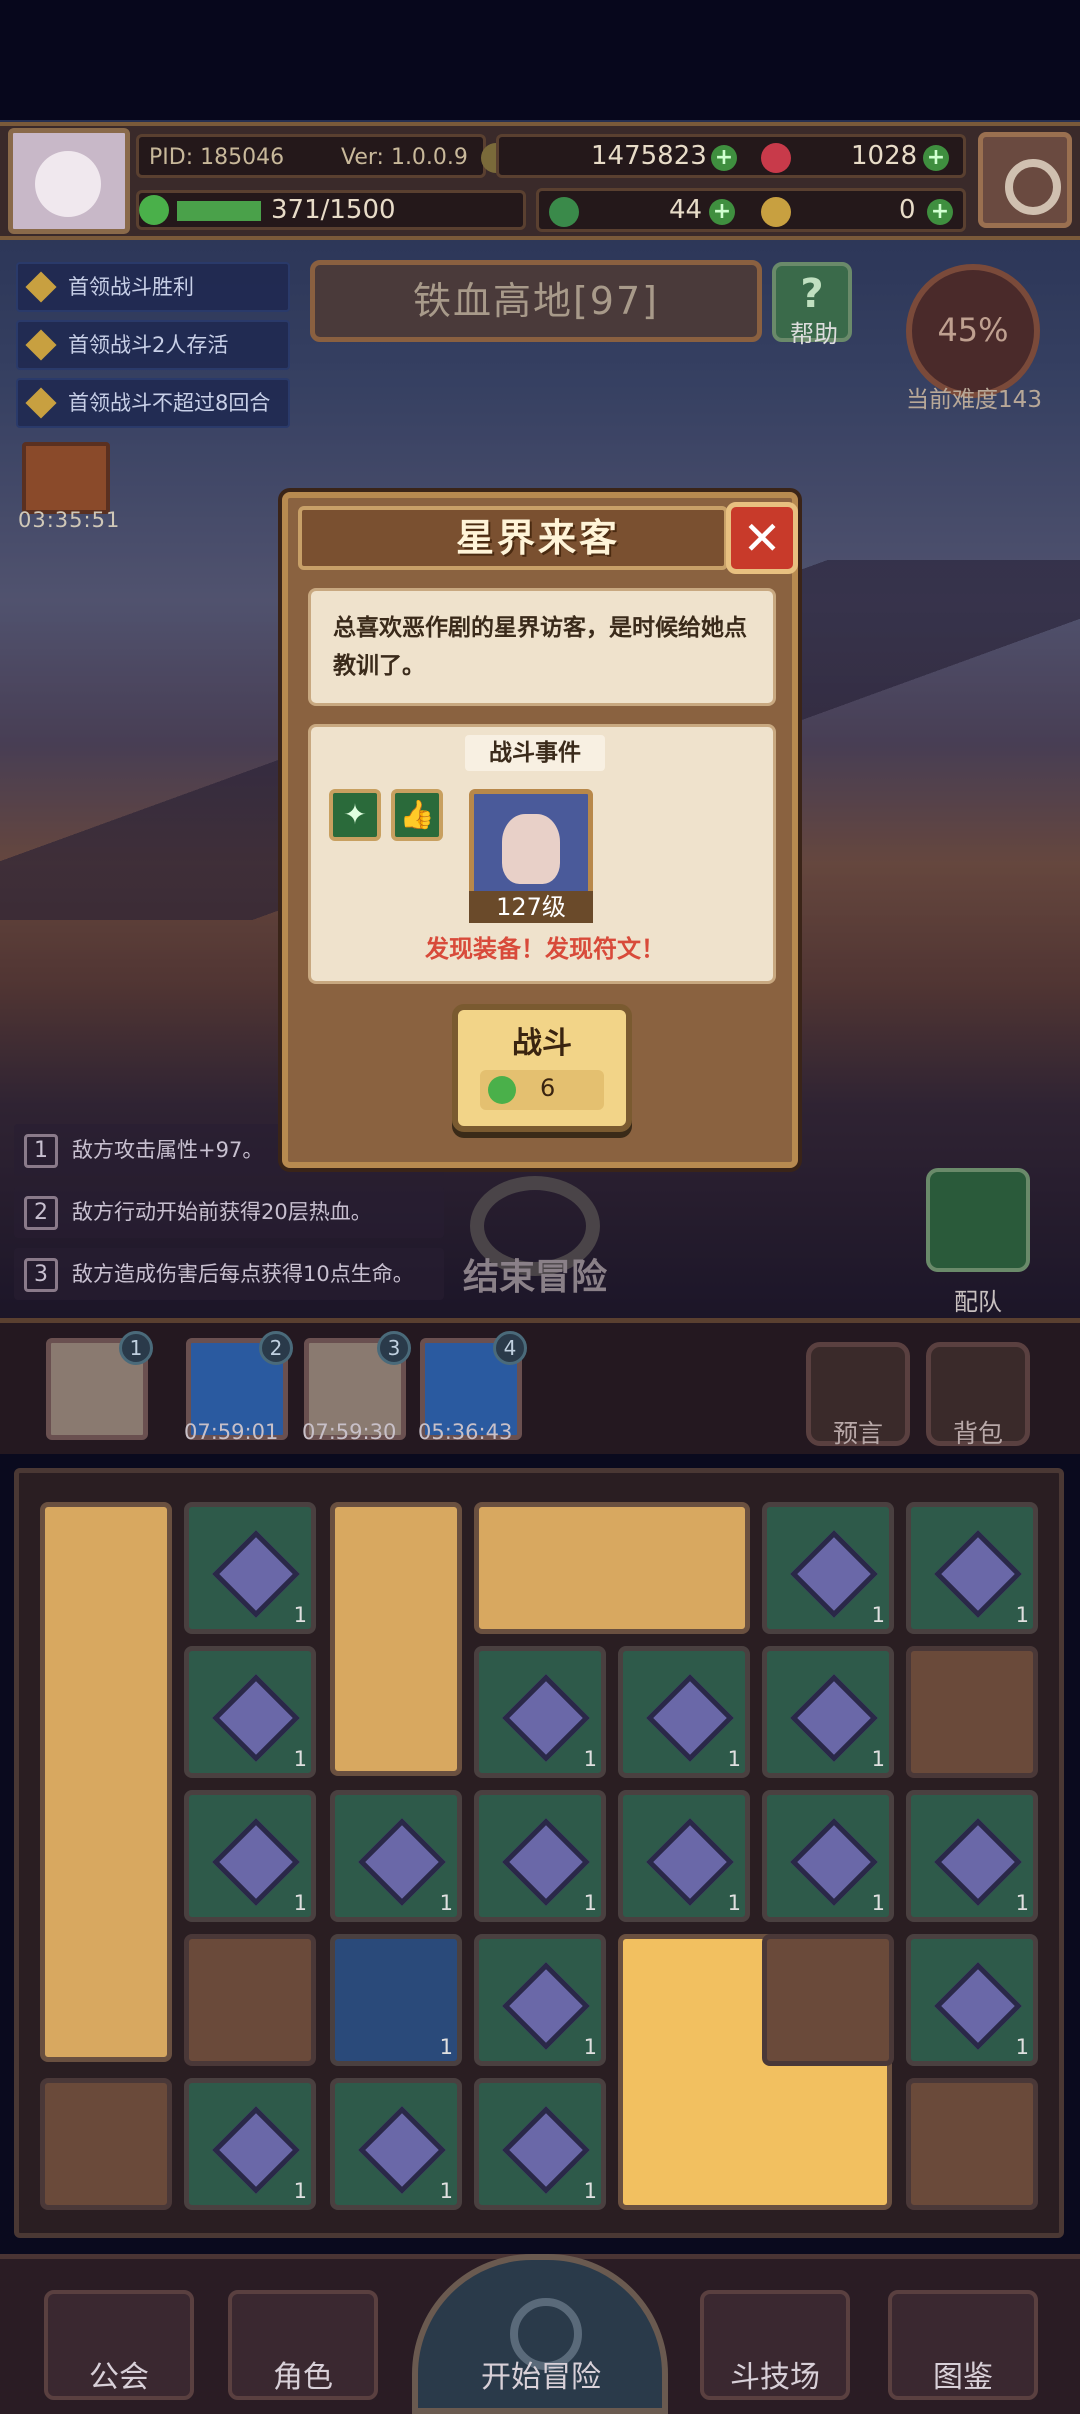 The image size is (1080, 2414). I want to click on close-icon: ✕, so click(762, 538).